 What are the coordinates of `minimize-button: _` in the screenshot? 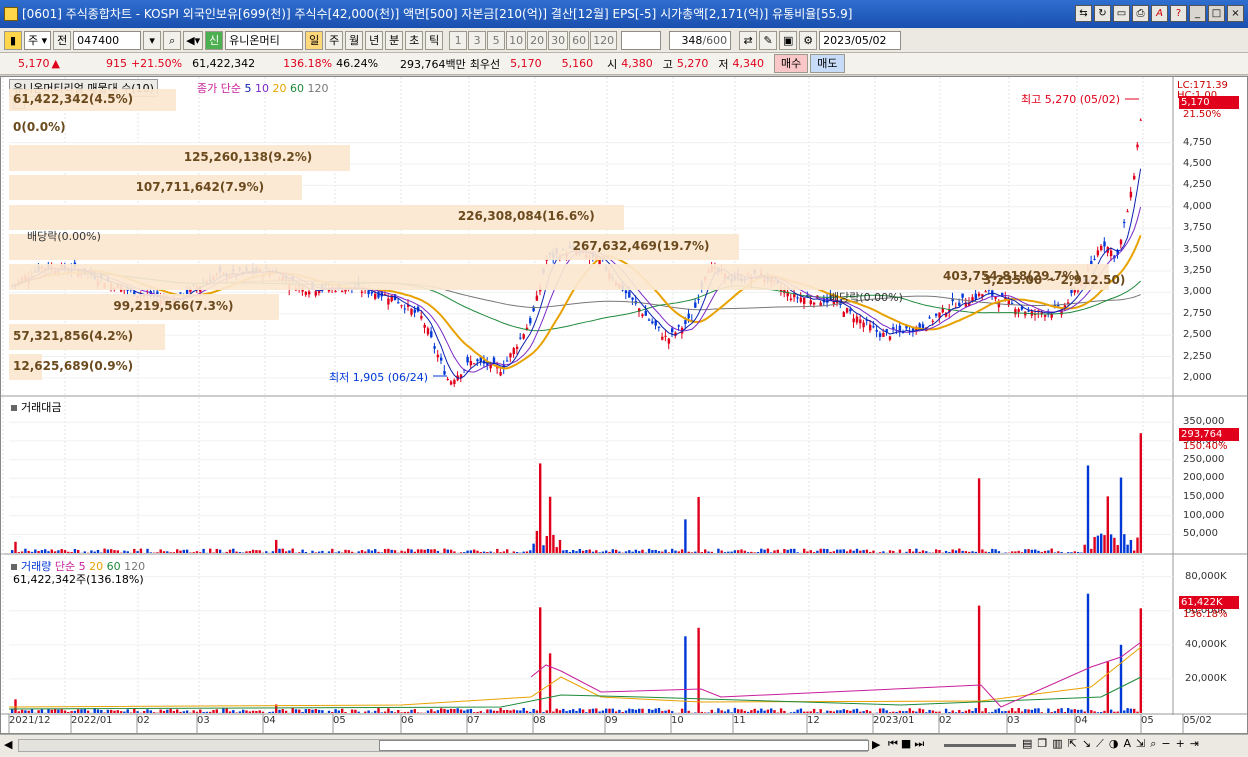 It's located at (1197, 13).